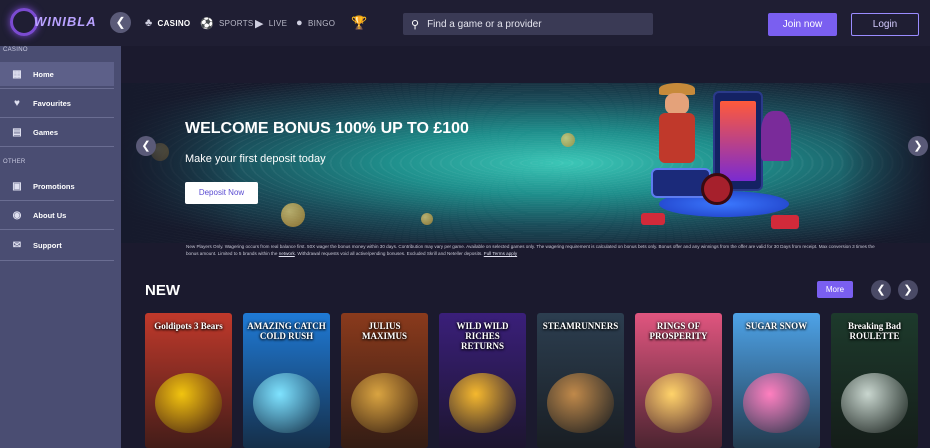  What do you see at coordinates (188, 326) in the screenshot?
I see `game-title: Goldipots 3 Bears` at bounding box center [188, 326].